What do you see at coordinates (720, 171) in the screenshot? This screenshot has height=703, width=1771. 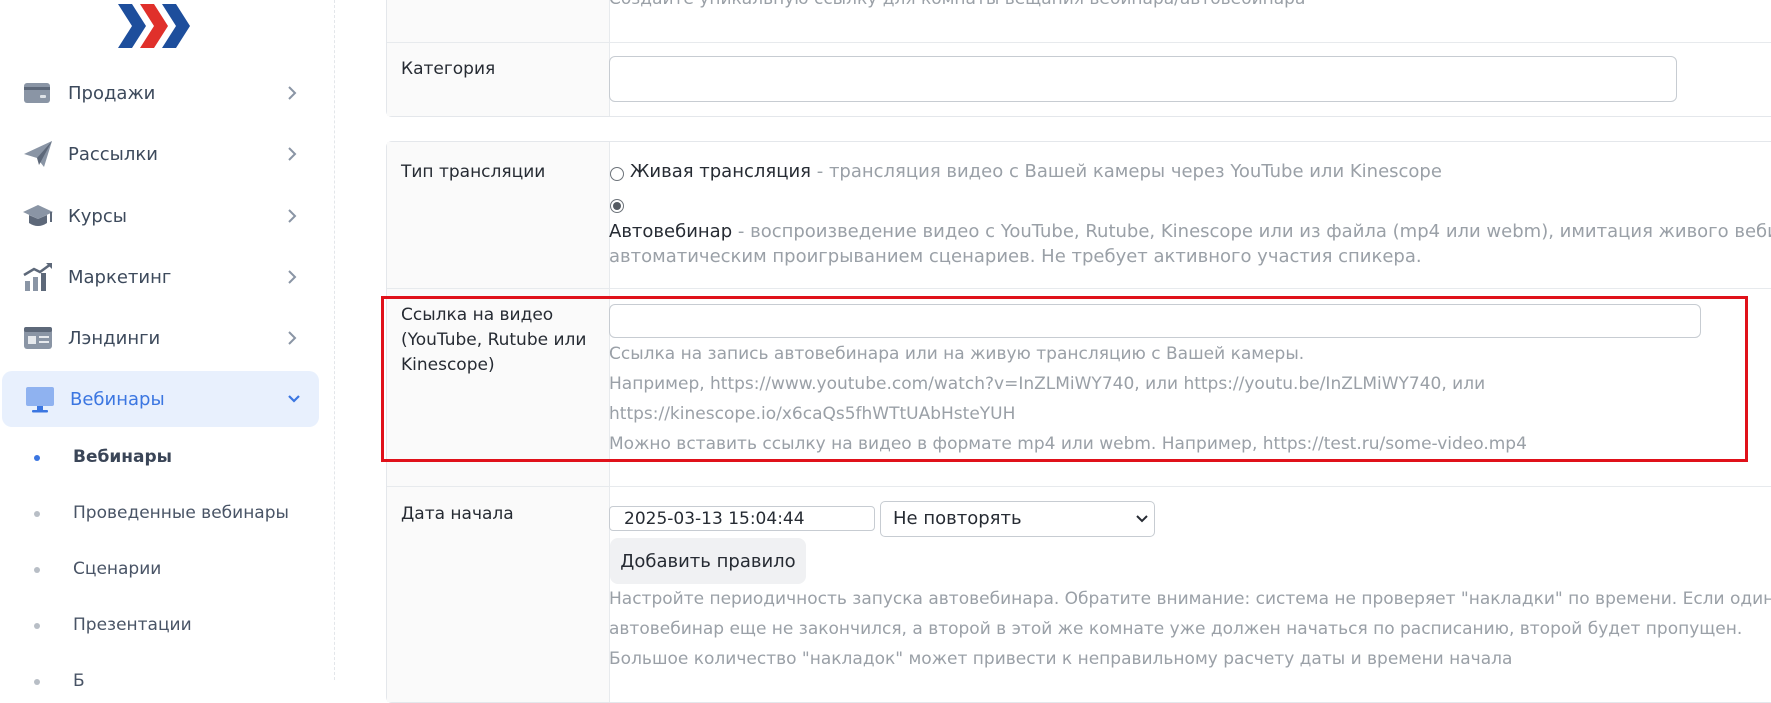 I see `live-broadcast-title: Живая трансляция` at bounding box center [720, 171].